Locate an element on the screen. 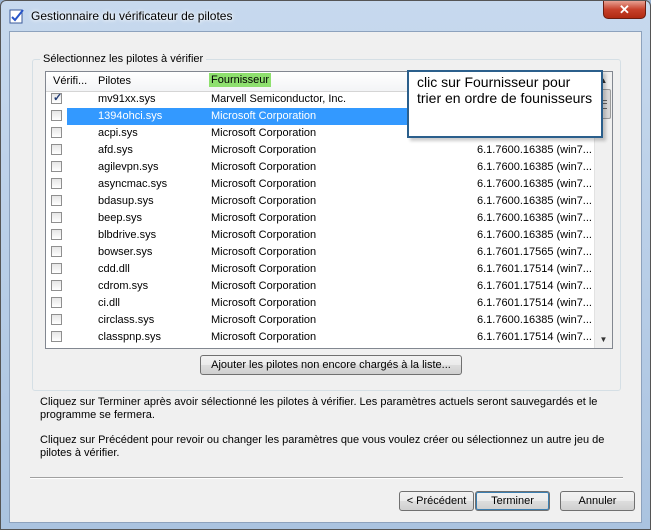  driver-name-cell: bowser.sys is located at coordinates (125, 252).